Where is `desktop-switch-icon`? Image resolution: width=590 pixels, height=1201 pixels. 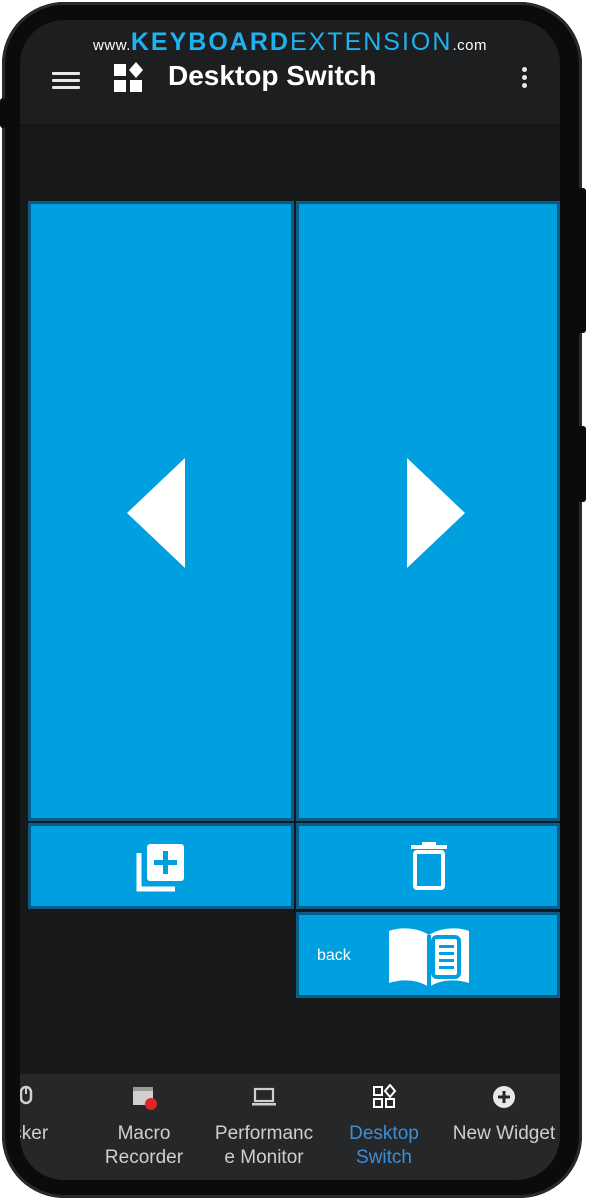 desktop-switch-icon is located at coordinates (385, 1096).